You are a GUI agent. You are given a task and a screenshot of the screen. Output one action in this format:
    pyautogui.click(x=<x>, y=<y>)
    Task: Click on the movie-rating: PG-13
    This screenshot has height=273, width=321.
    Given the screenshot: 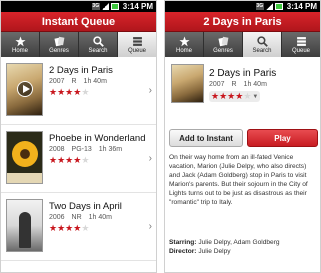 What is the action you would take?
    pyautogui.click(x=81, y=149)
    